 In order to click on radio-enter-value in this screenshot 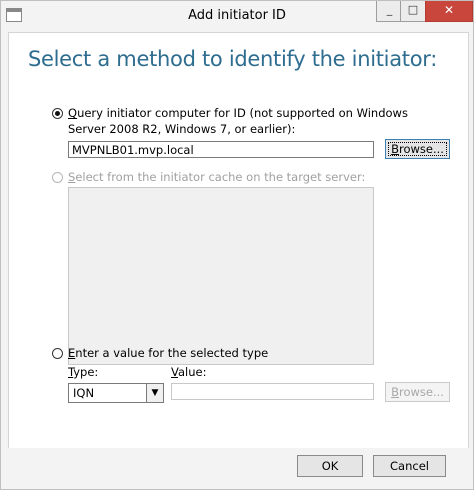, I will do `click(57, 353)`.